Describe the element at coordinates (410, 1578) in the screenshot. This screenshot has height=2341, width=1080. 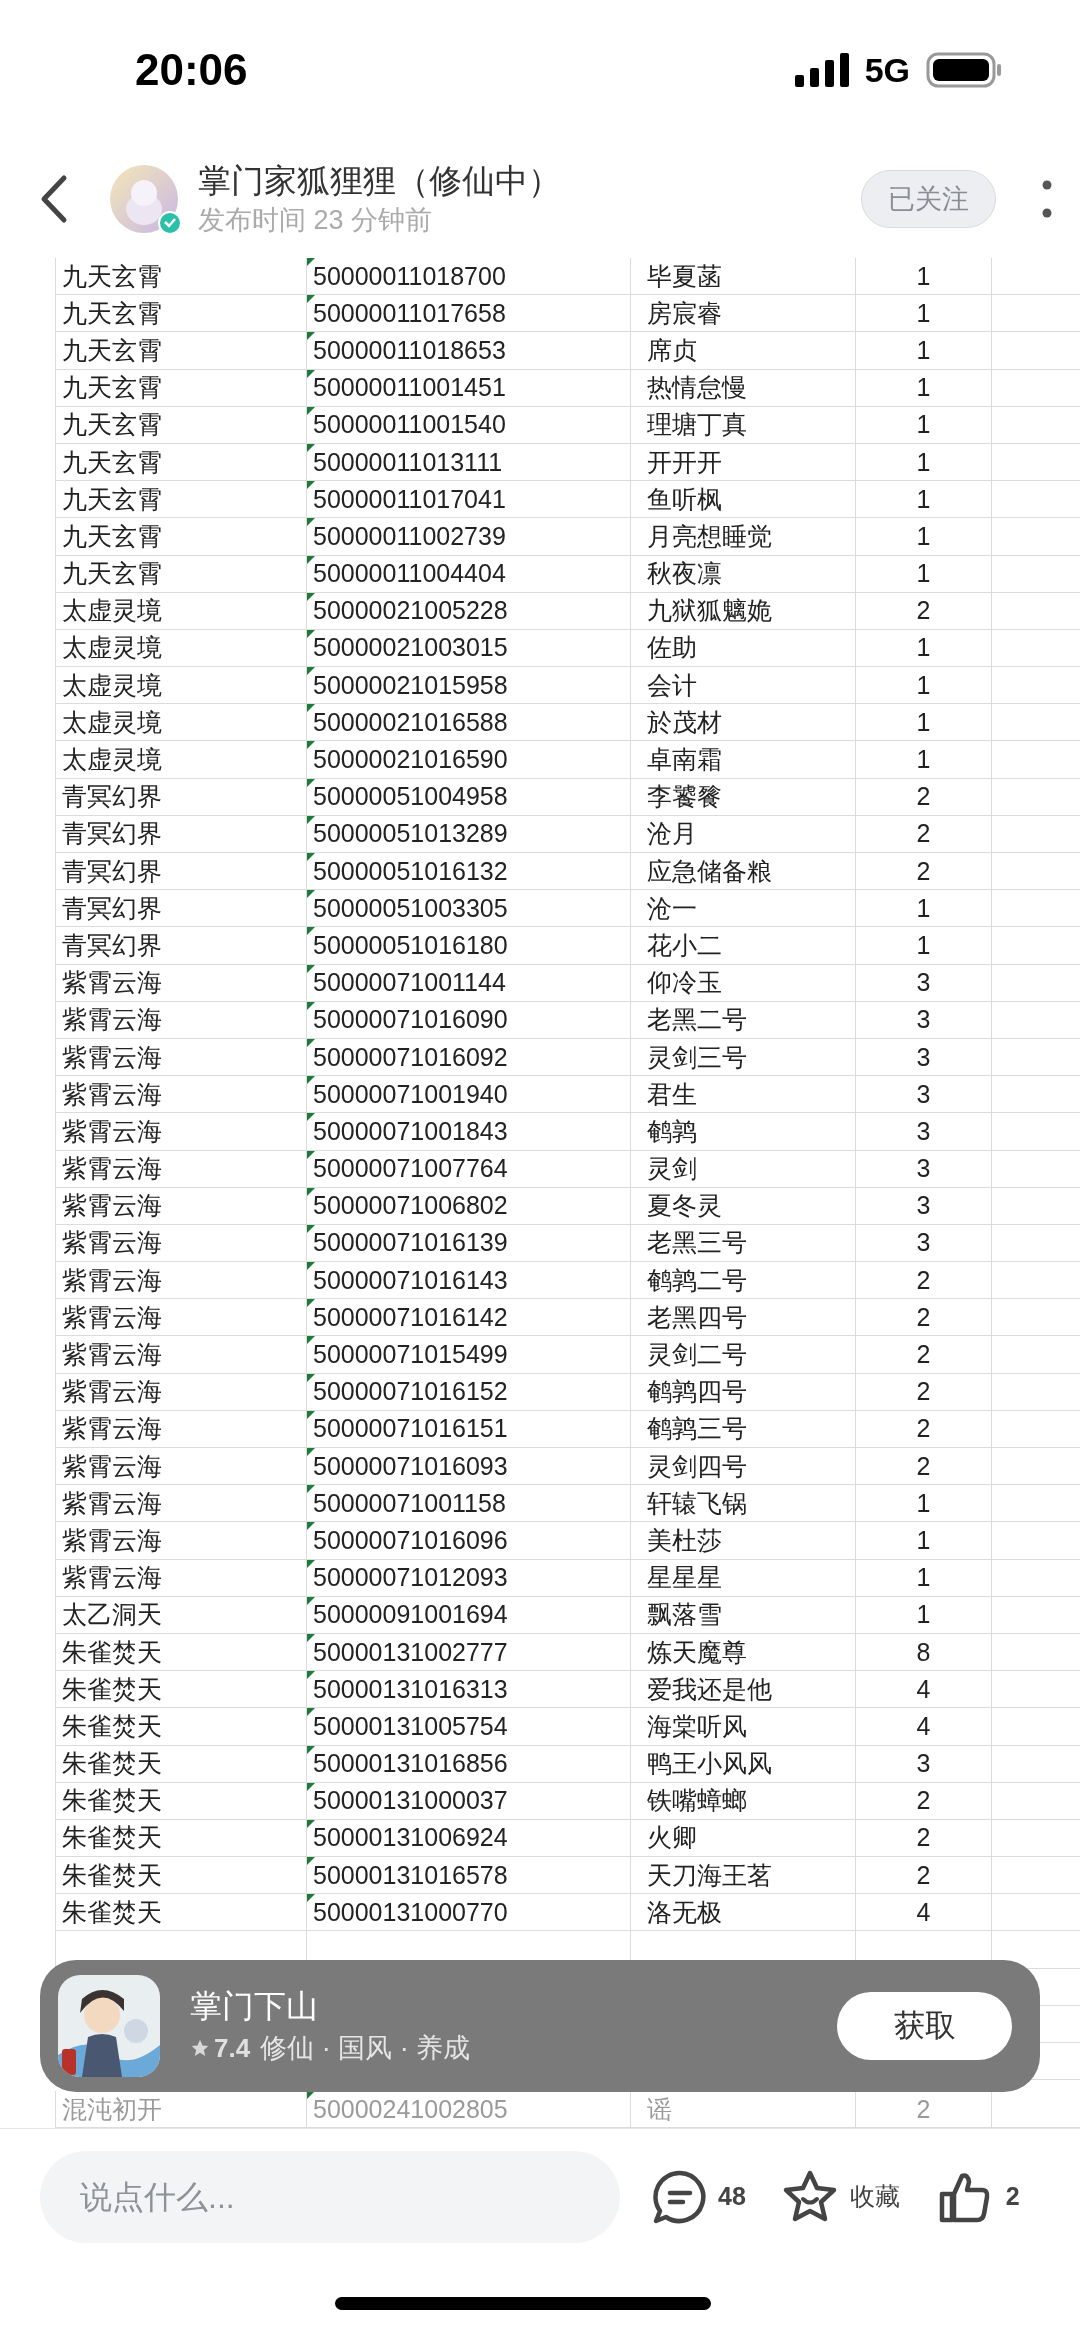
I see `table-cell: 50000071012093` at that location.